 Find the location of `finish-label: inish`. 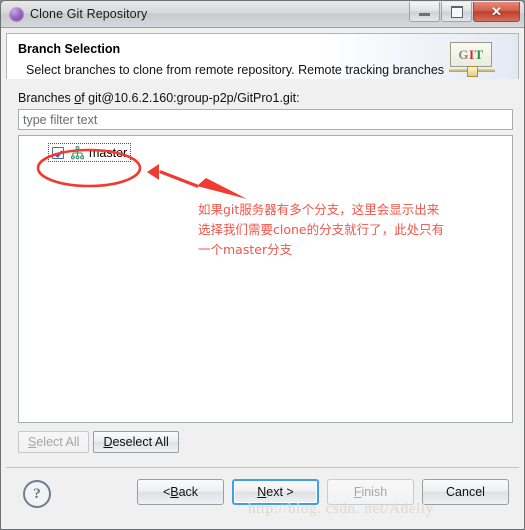

finish-label: inish is located at coordinates (374, 492).